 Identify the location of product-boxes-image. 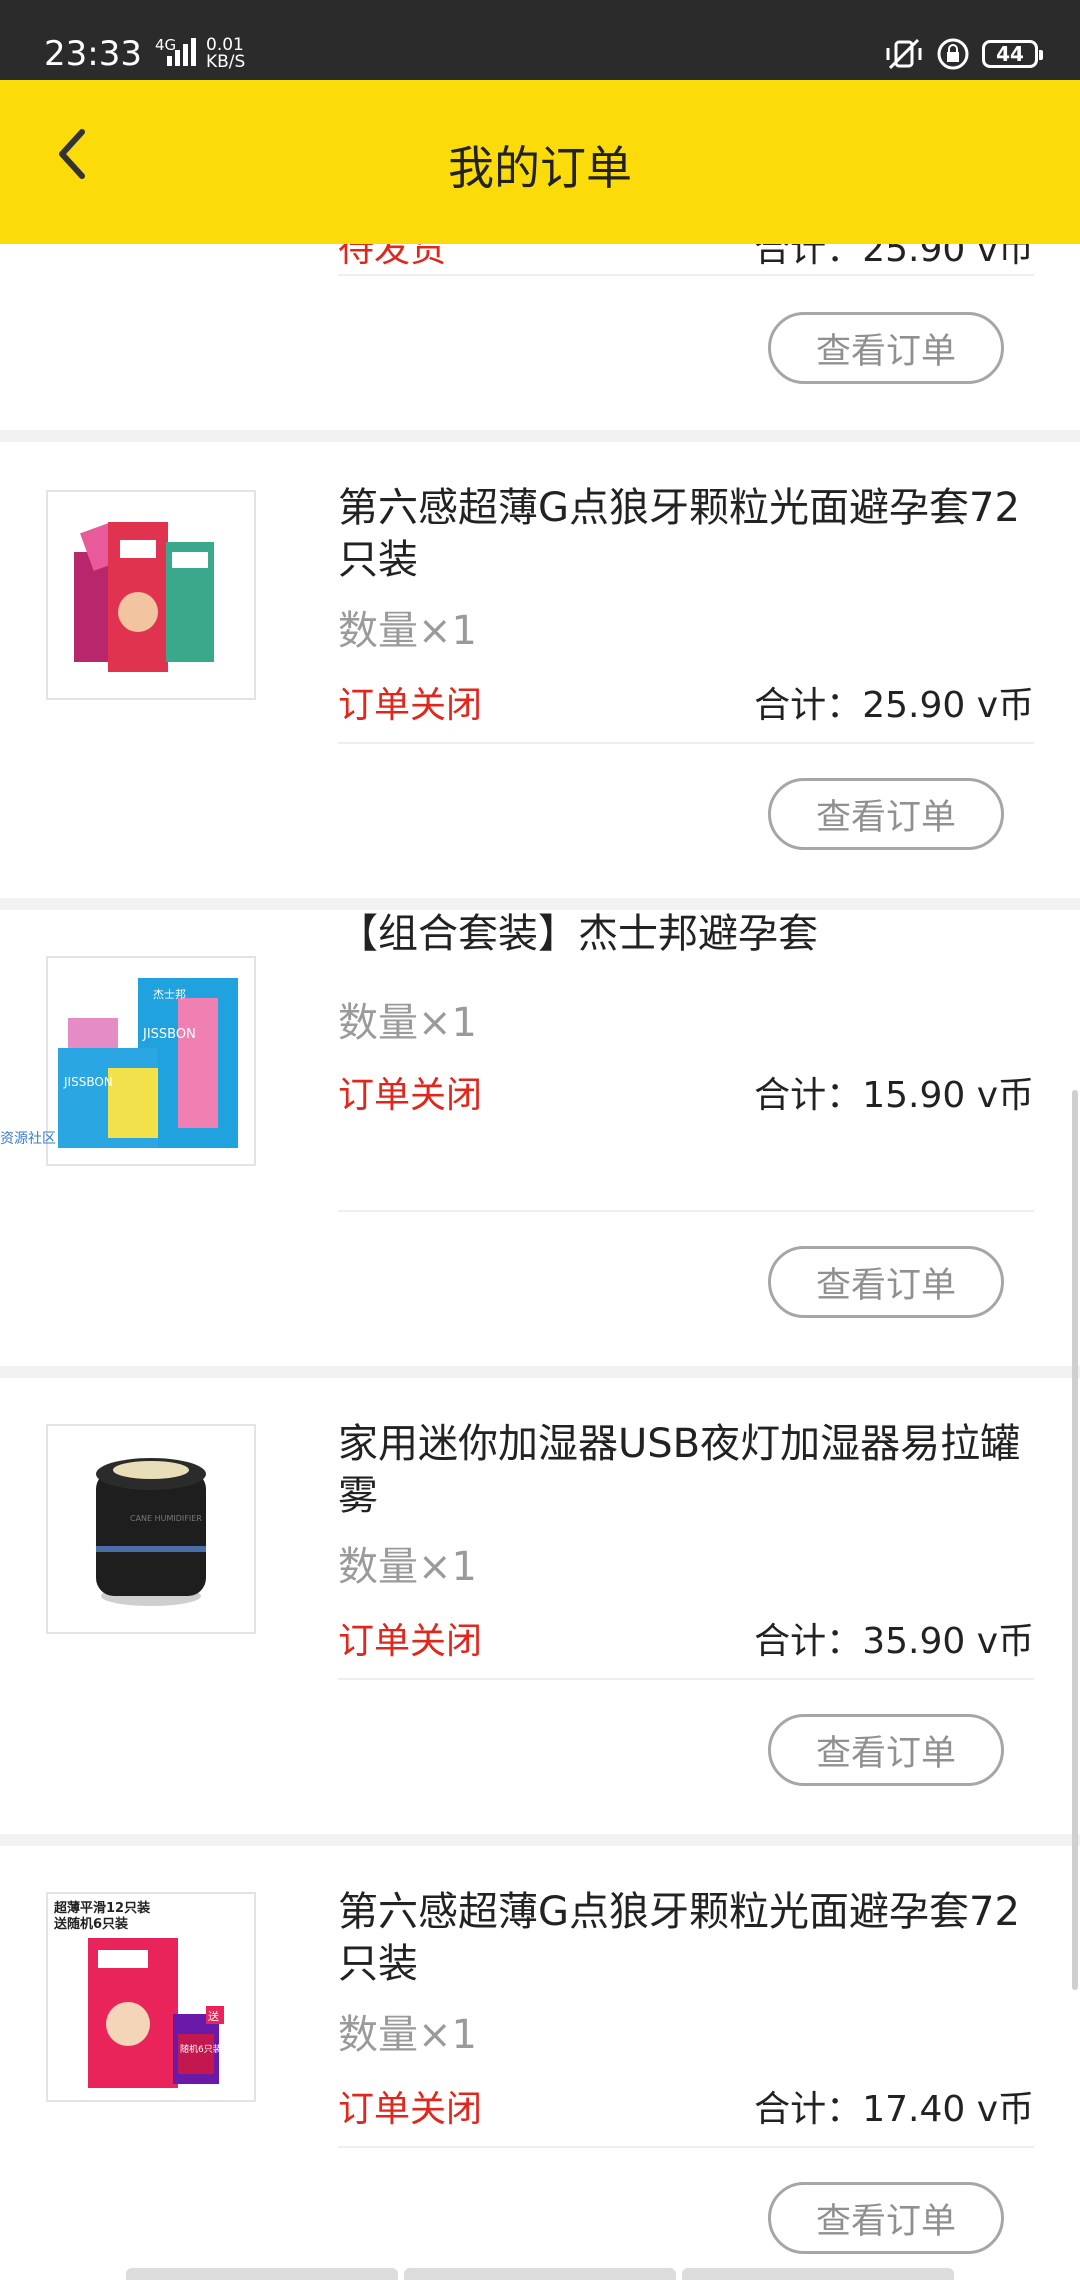
(144, 597).